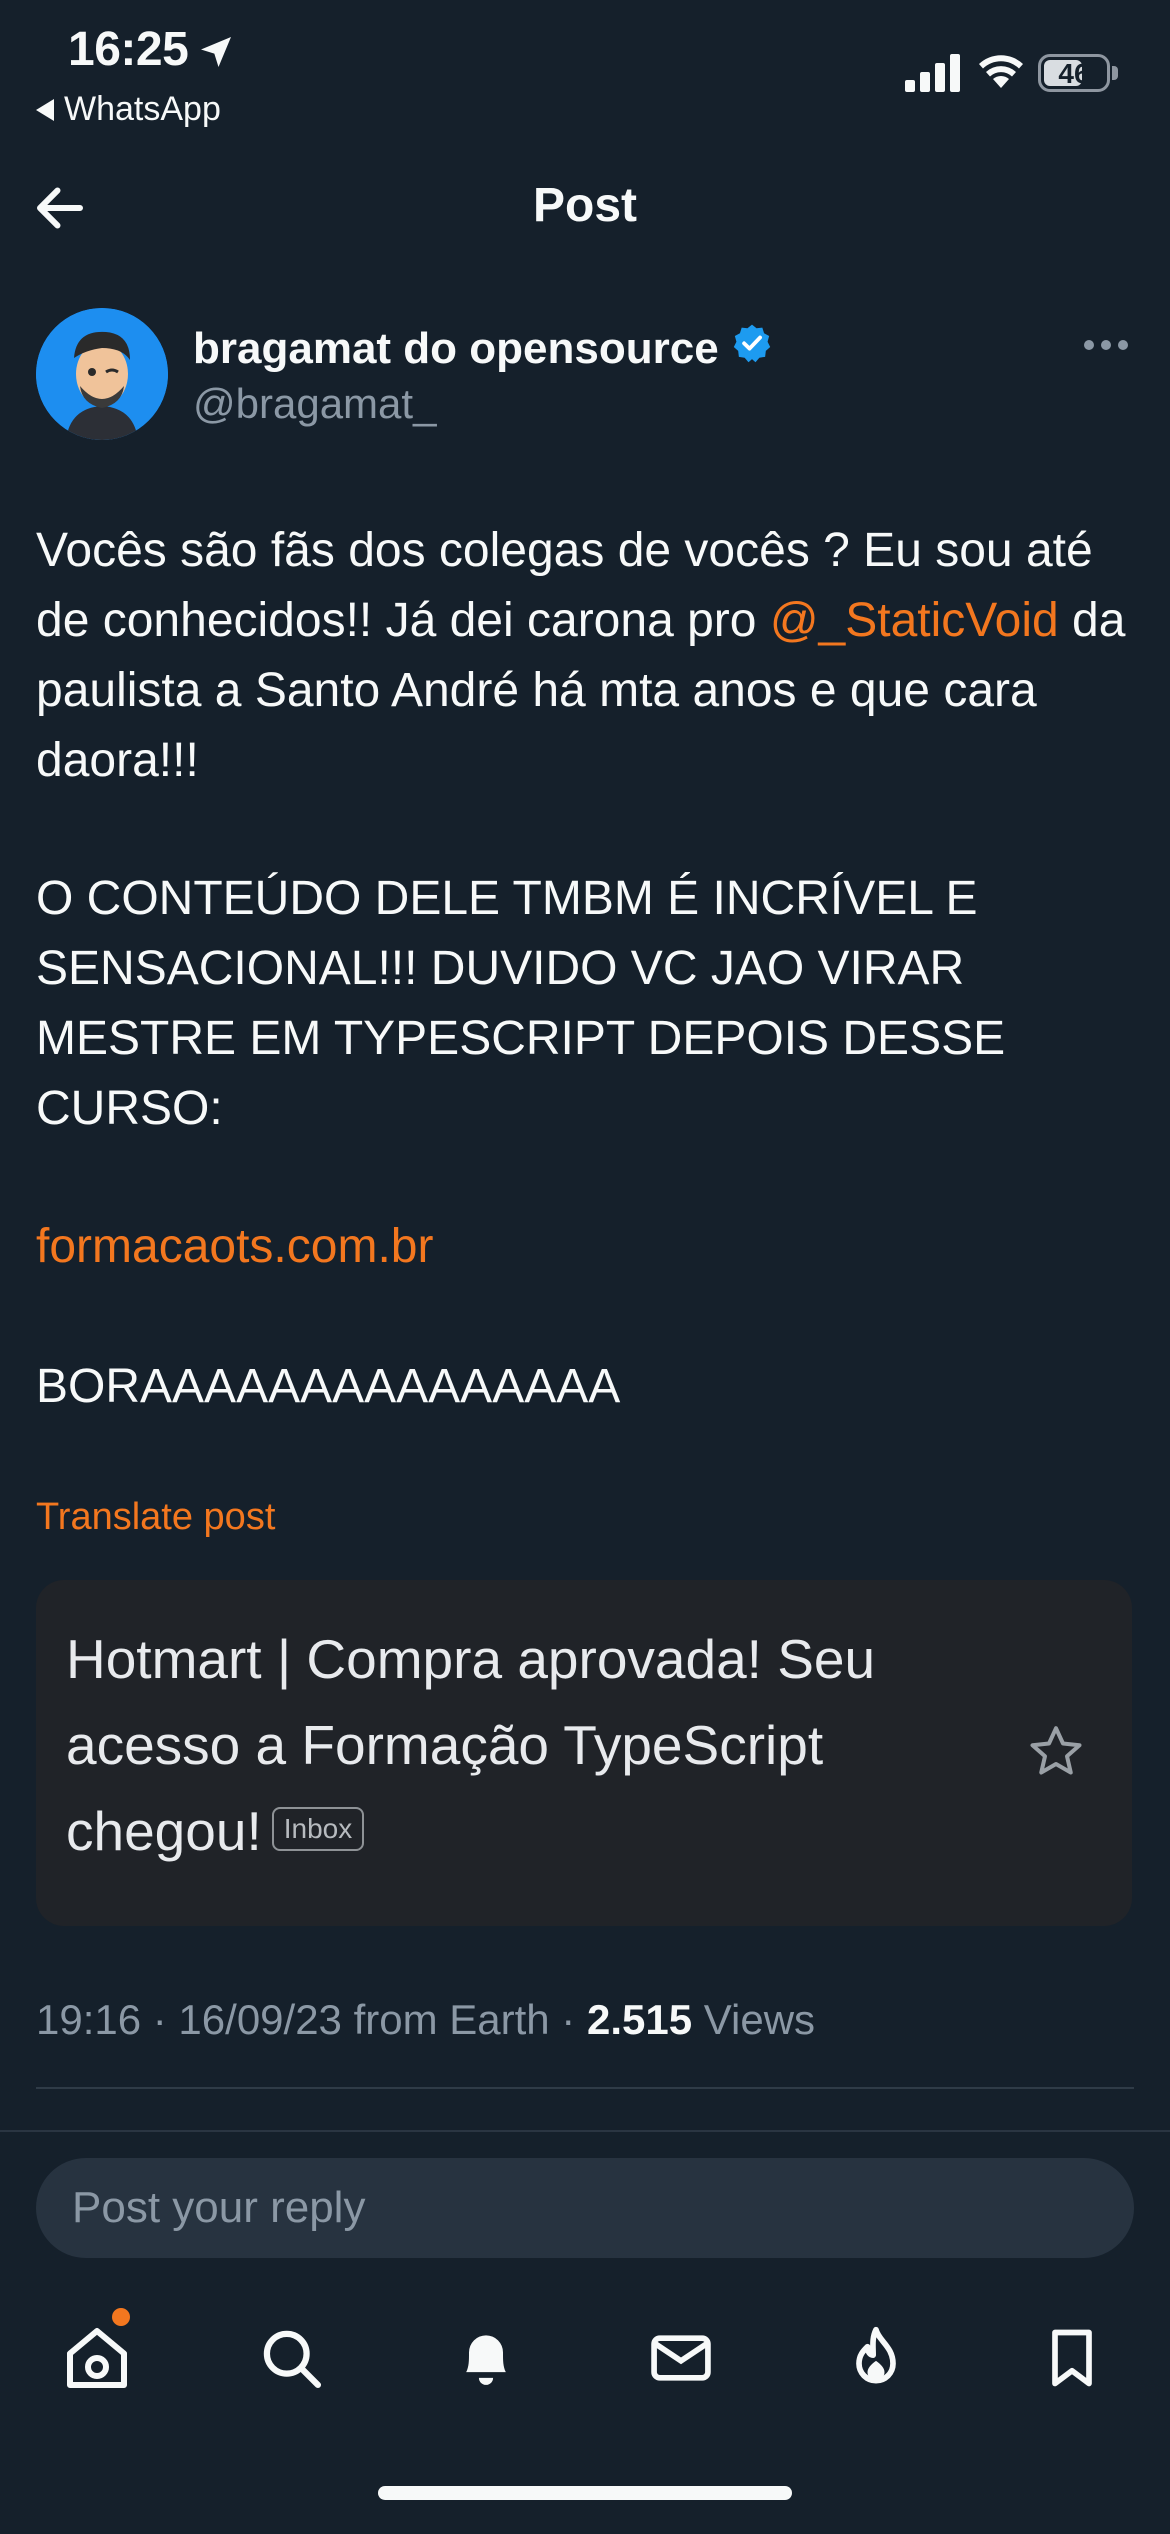 This screenshot has width=1170, height=2534. Describe the element at coordinates (456, 348) in the screenshot. I see `author-name-label: bragamat do opensource` at that location.